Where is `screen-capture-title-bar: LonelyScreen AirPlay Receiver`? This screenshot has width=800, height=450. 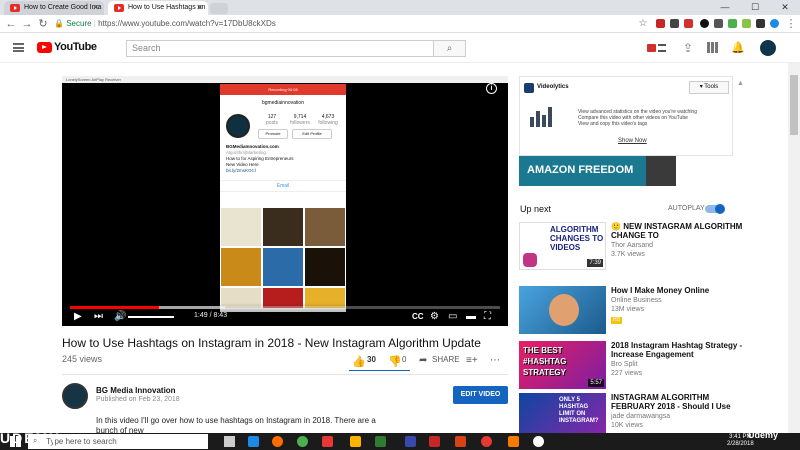 screen-capture-title-bar: LonelyScreen AirPlay Receiver is located at coordinates (285, 79).